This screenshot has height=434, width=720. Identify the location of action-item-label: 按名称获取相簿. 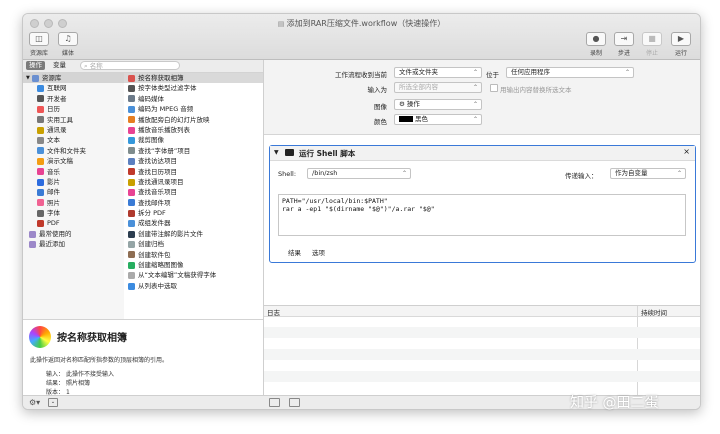
(161, 78).